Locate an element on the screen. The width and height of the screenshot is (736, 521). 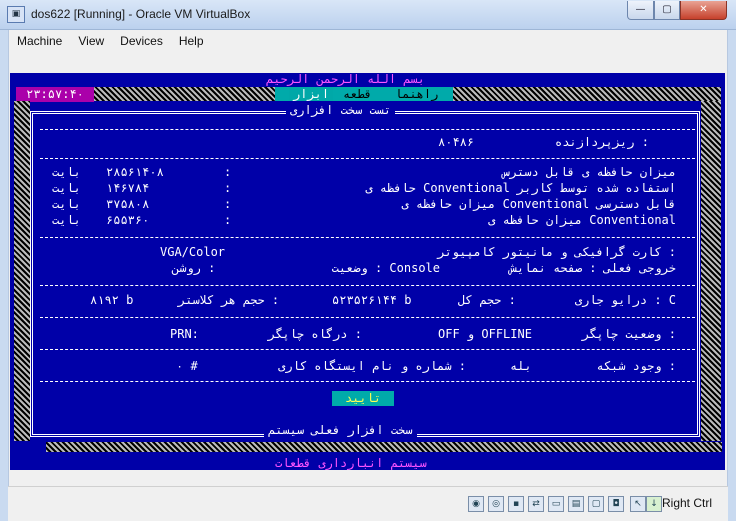
dos-menu-bar: راهنما قطعه ابزار is located at coordinates (364, 94).